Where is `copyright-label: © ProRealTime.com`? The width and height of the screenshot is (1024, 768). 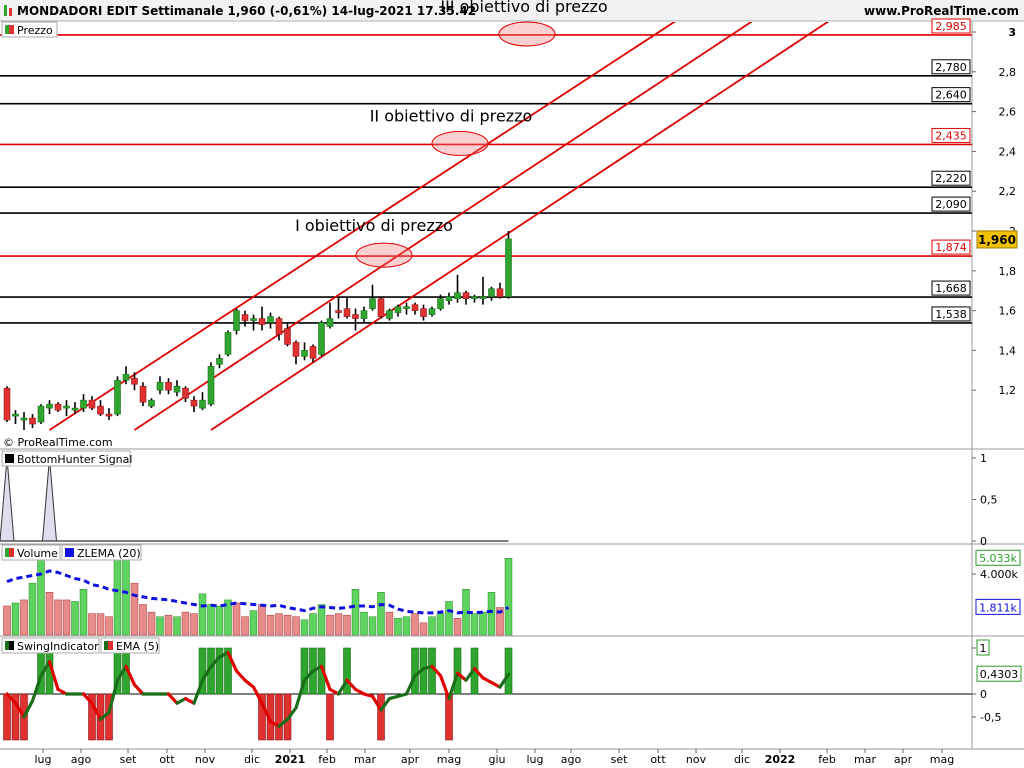 copyright-label: © ProRealTime.com is located at coordinates (58, 442).